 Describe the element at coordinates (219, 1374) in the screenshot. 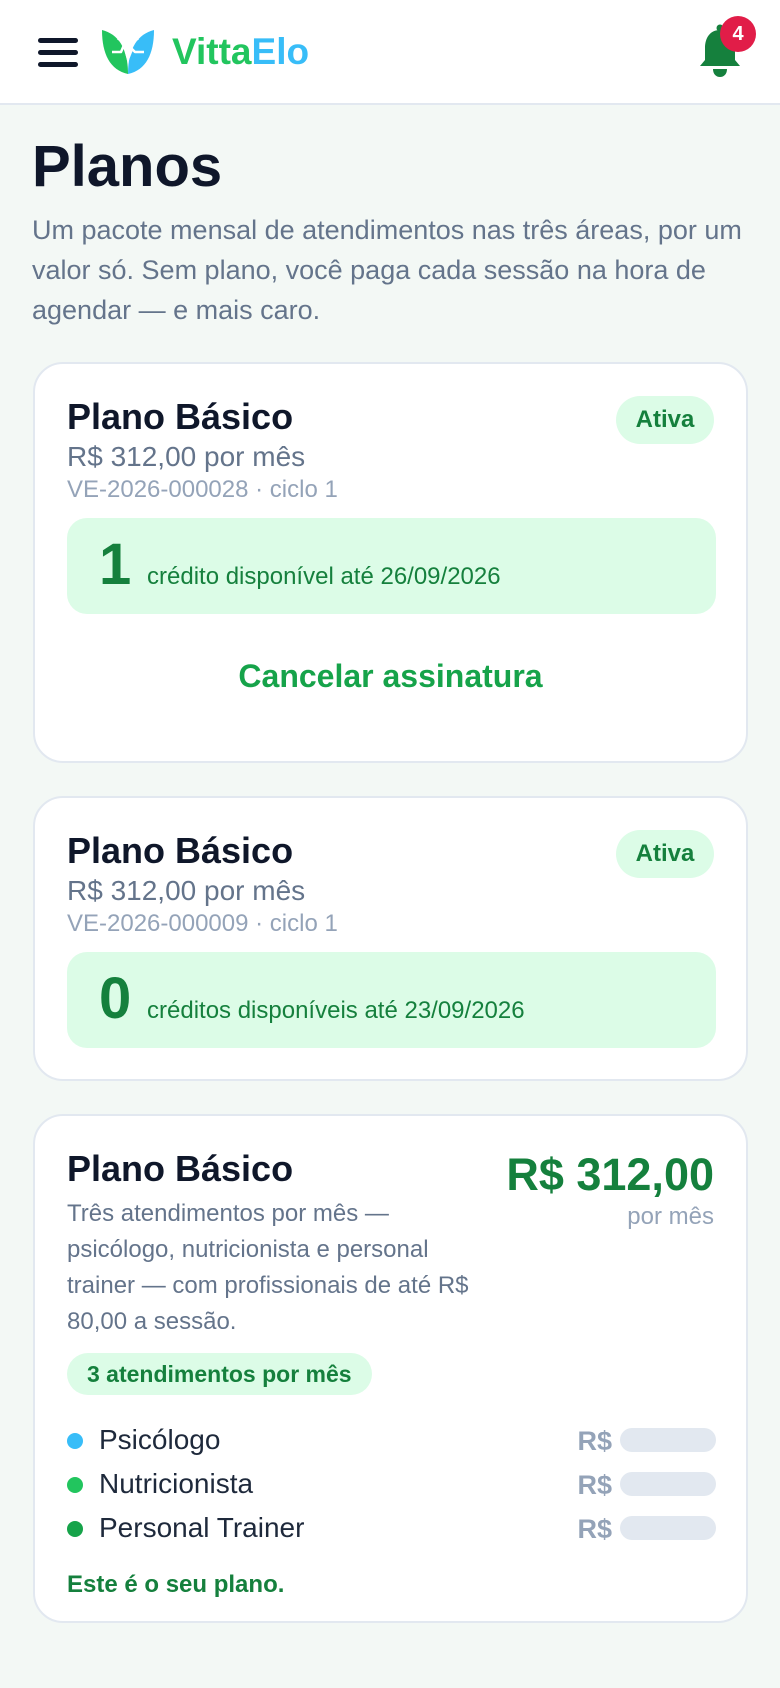

I see `sessions-badge: 3 atendimentos por mês` at that location.